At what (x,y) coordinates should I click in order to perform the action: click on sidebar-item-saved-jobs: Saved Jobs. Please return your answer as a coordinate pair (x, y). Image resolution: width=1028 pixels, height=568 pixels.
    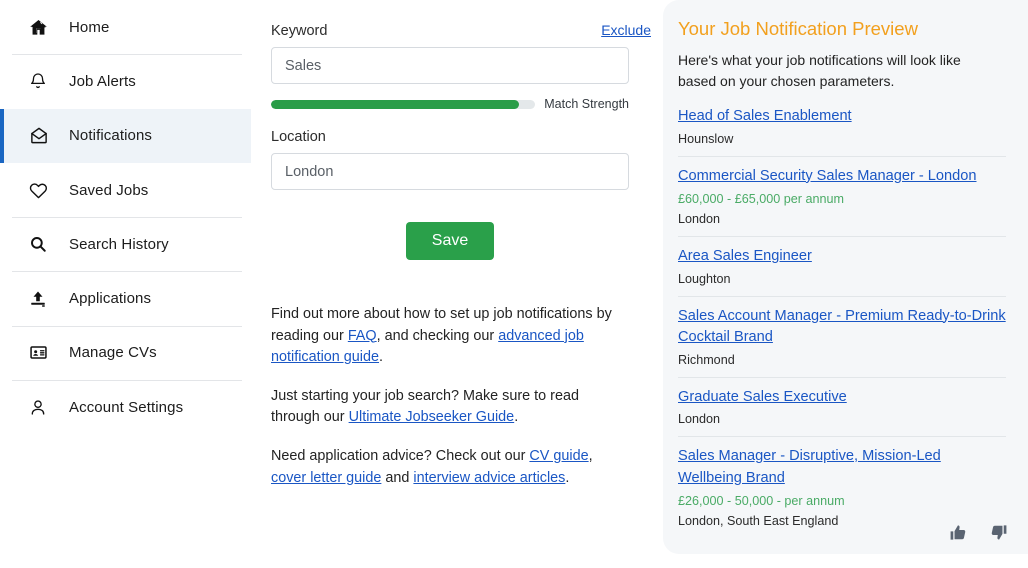
    Looking at the image, I should click on (125, 190).